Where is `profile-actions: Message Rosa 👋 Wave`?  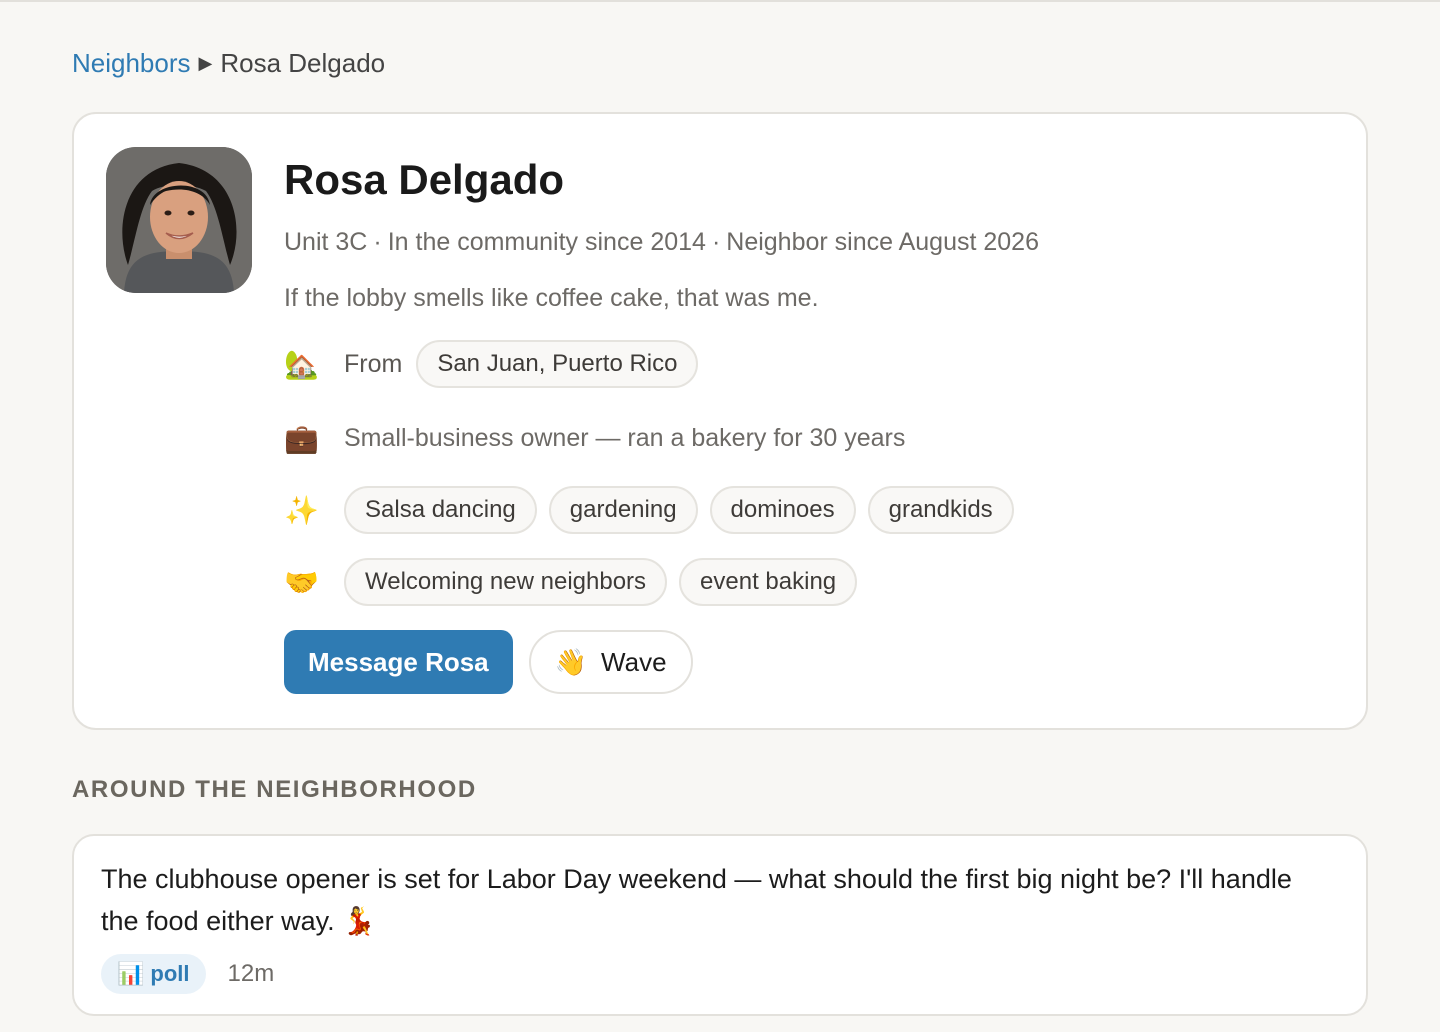
profile-actions: Message Rosa 👋 Wave is located at coordinates (488, 662).